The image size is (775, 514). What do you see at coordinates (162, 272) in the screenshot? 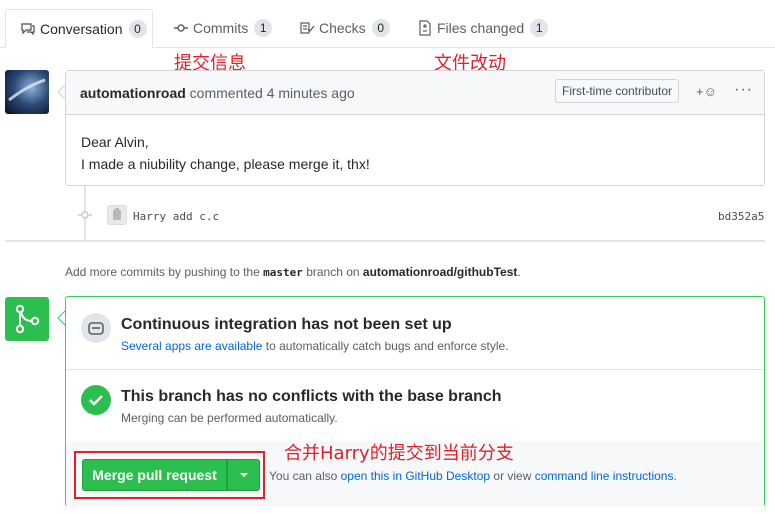
I see `push-hint-prefix: Add more commits by pushing to the` at bounding box center [162, 272].